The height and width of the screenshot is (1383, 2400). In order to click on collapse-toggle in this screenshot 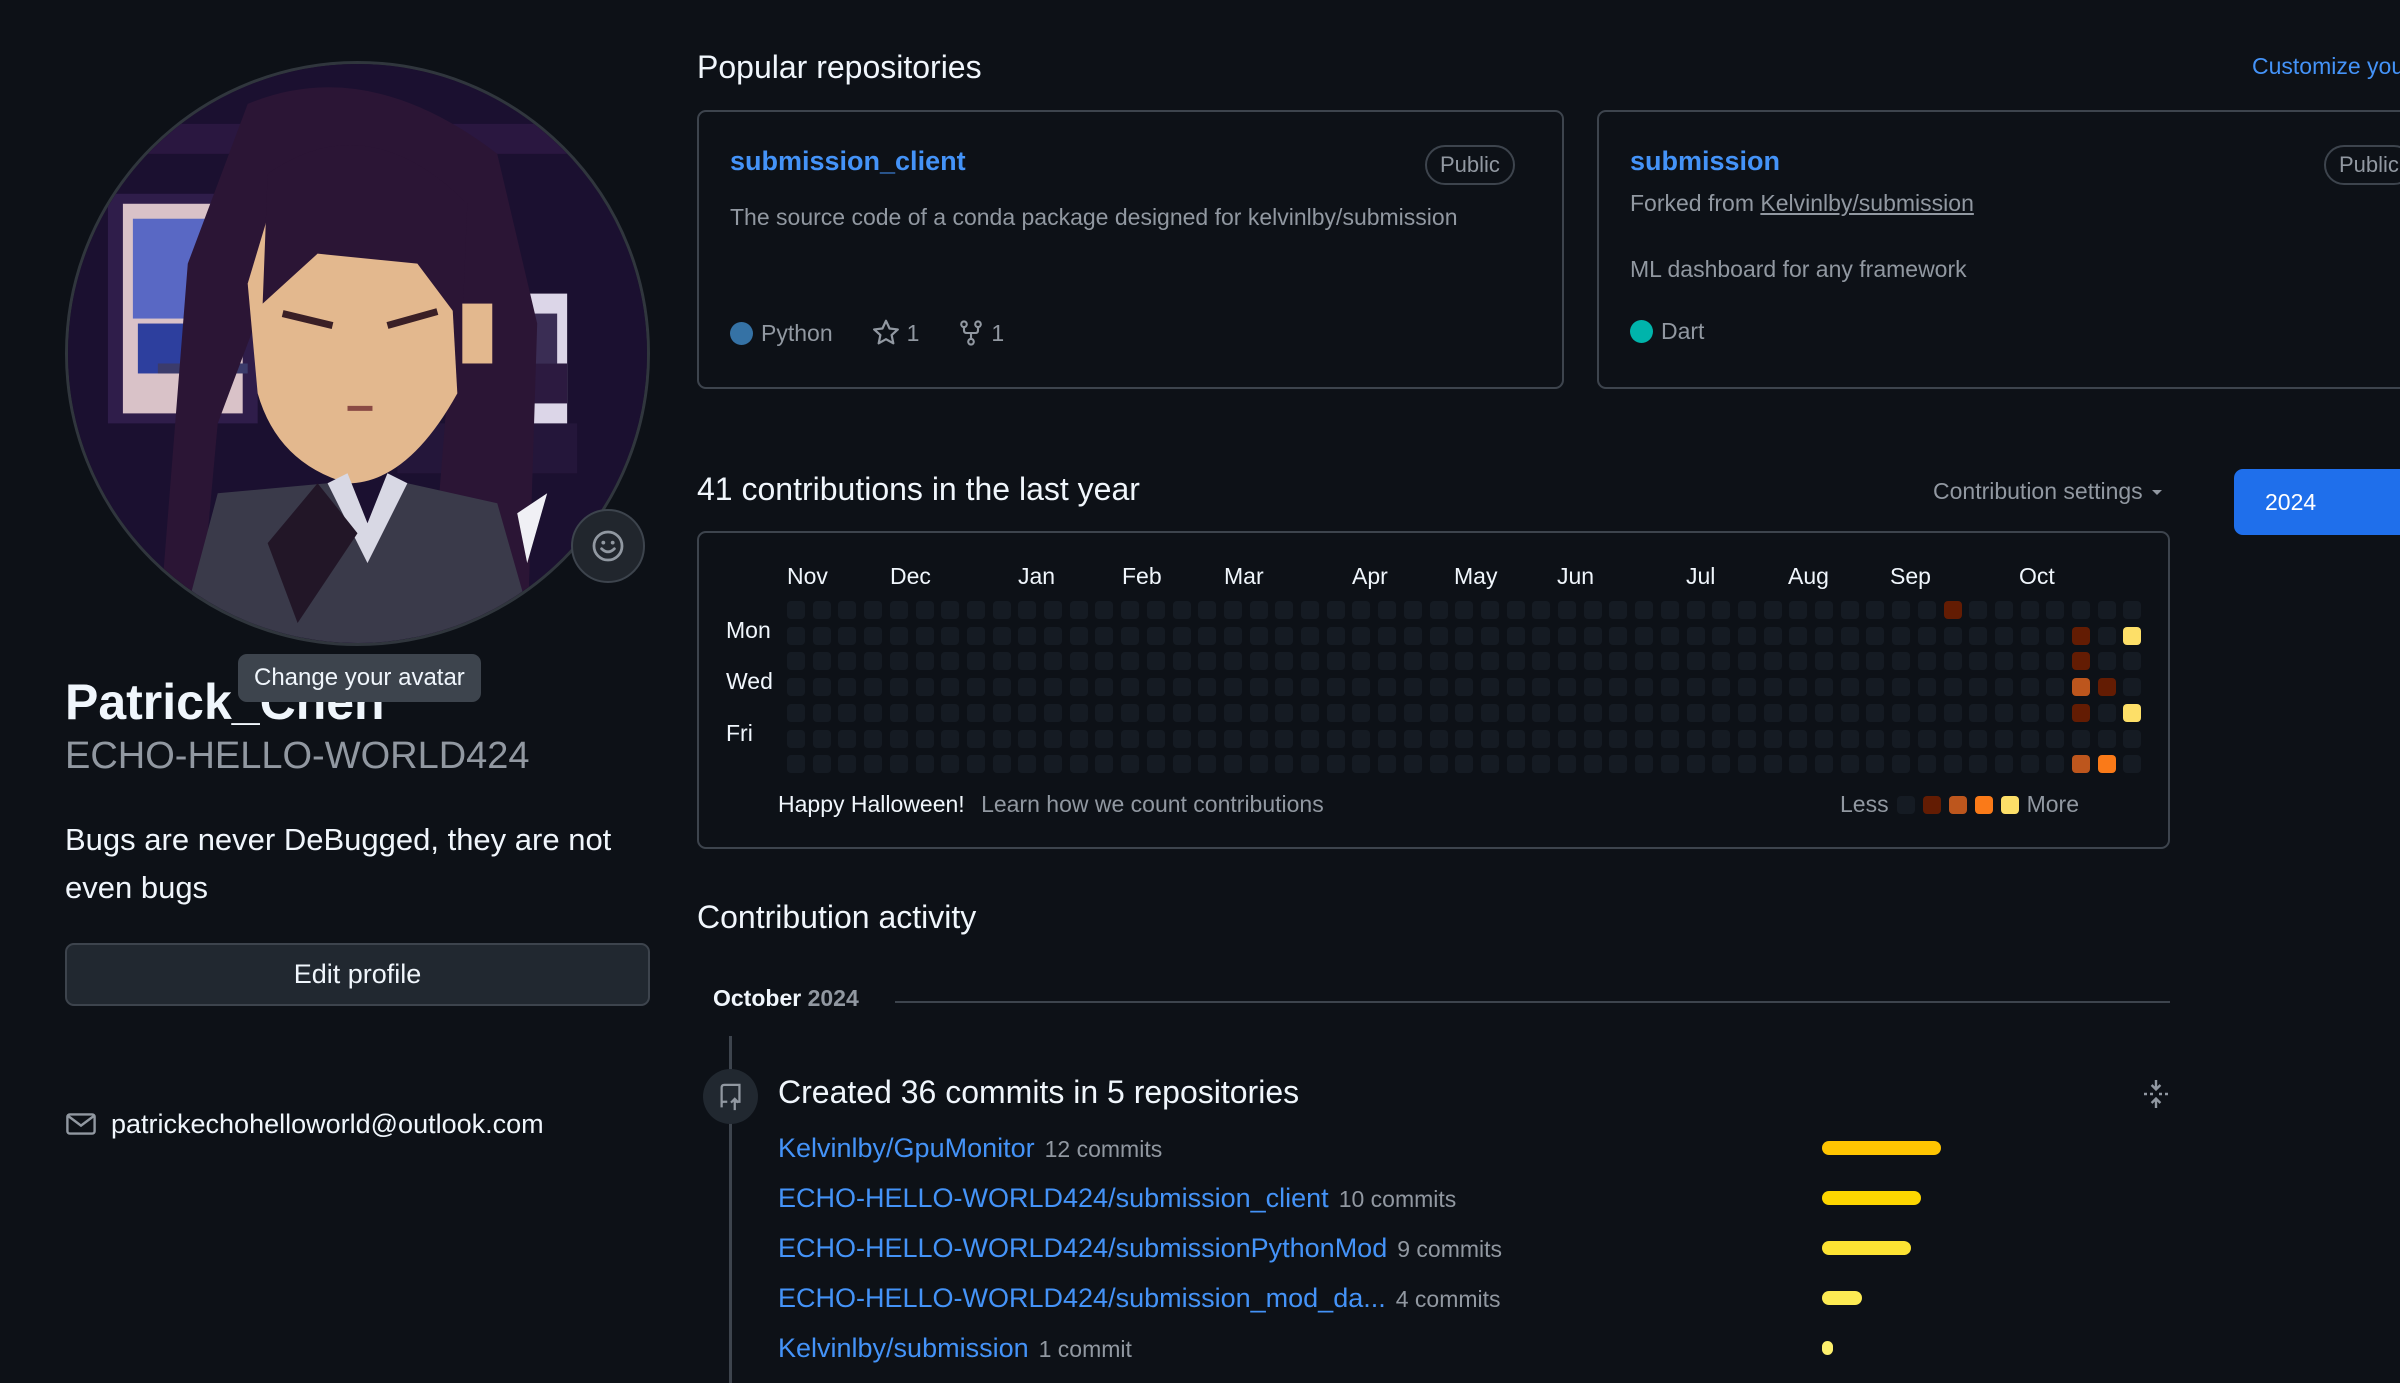, I will do `click(2156, 1096)`.